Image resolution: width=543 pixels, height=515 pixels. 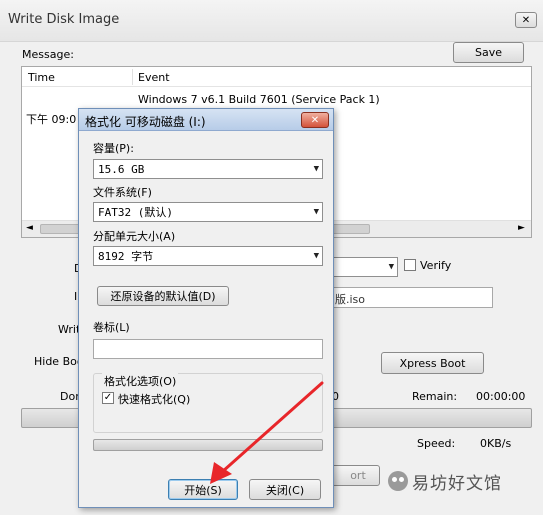 What do you see at coordinates (272, 427) in the screenshot?
I see `arrow-shaft` at bounding box center [272, 427].